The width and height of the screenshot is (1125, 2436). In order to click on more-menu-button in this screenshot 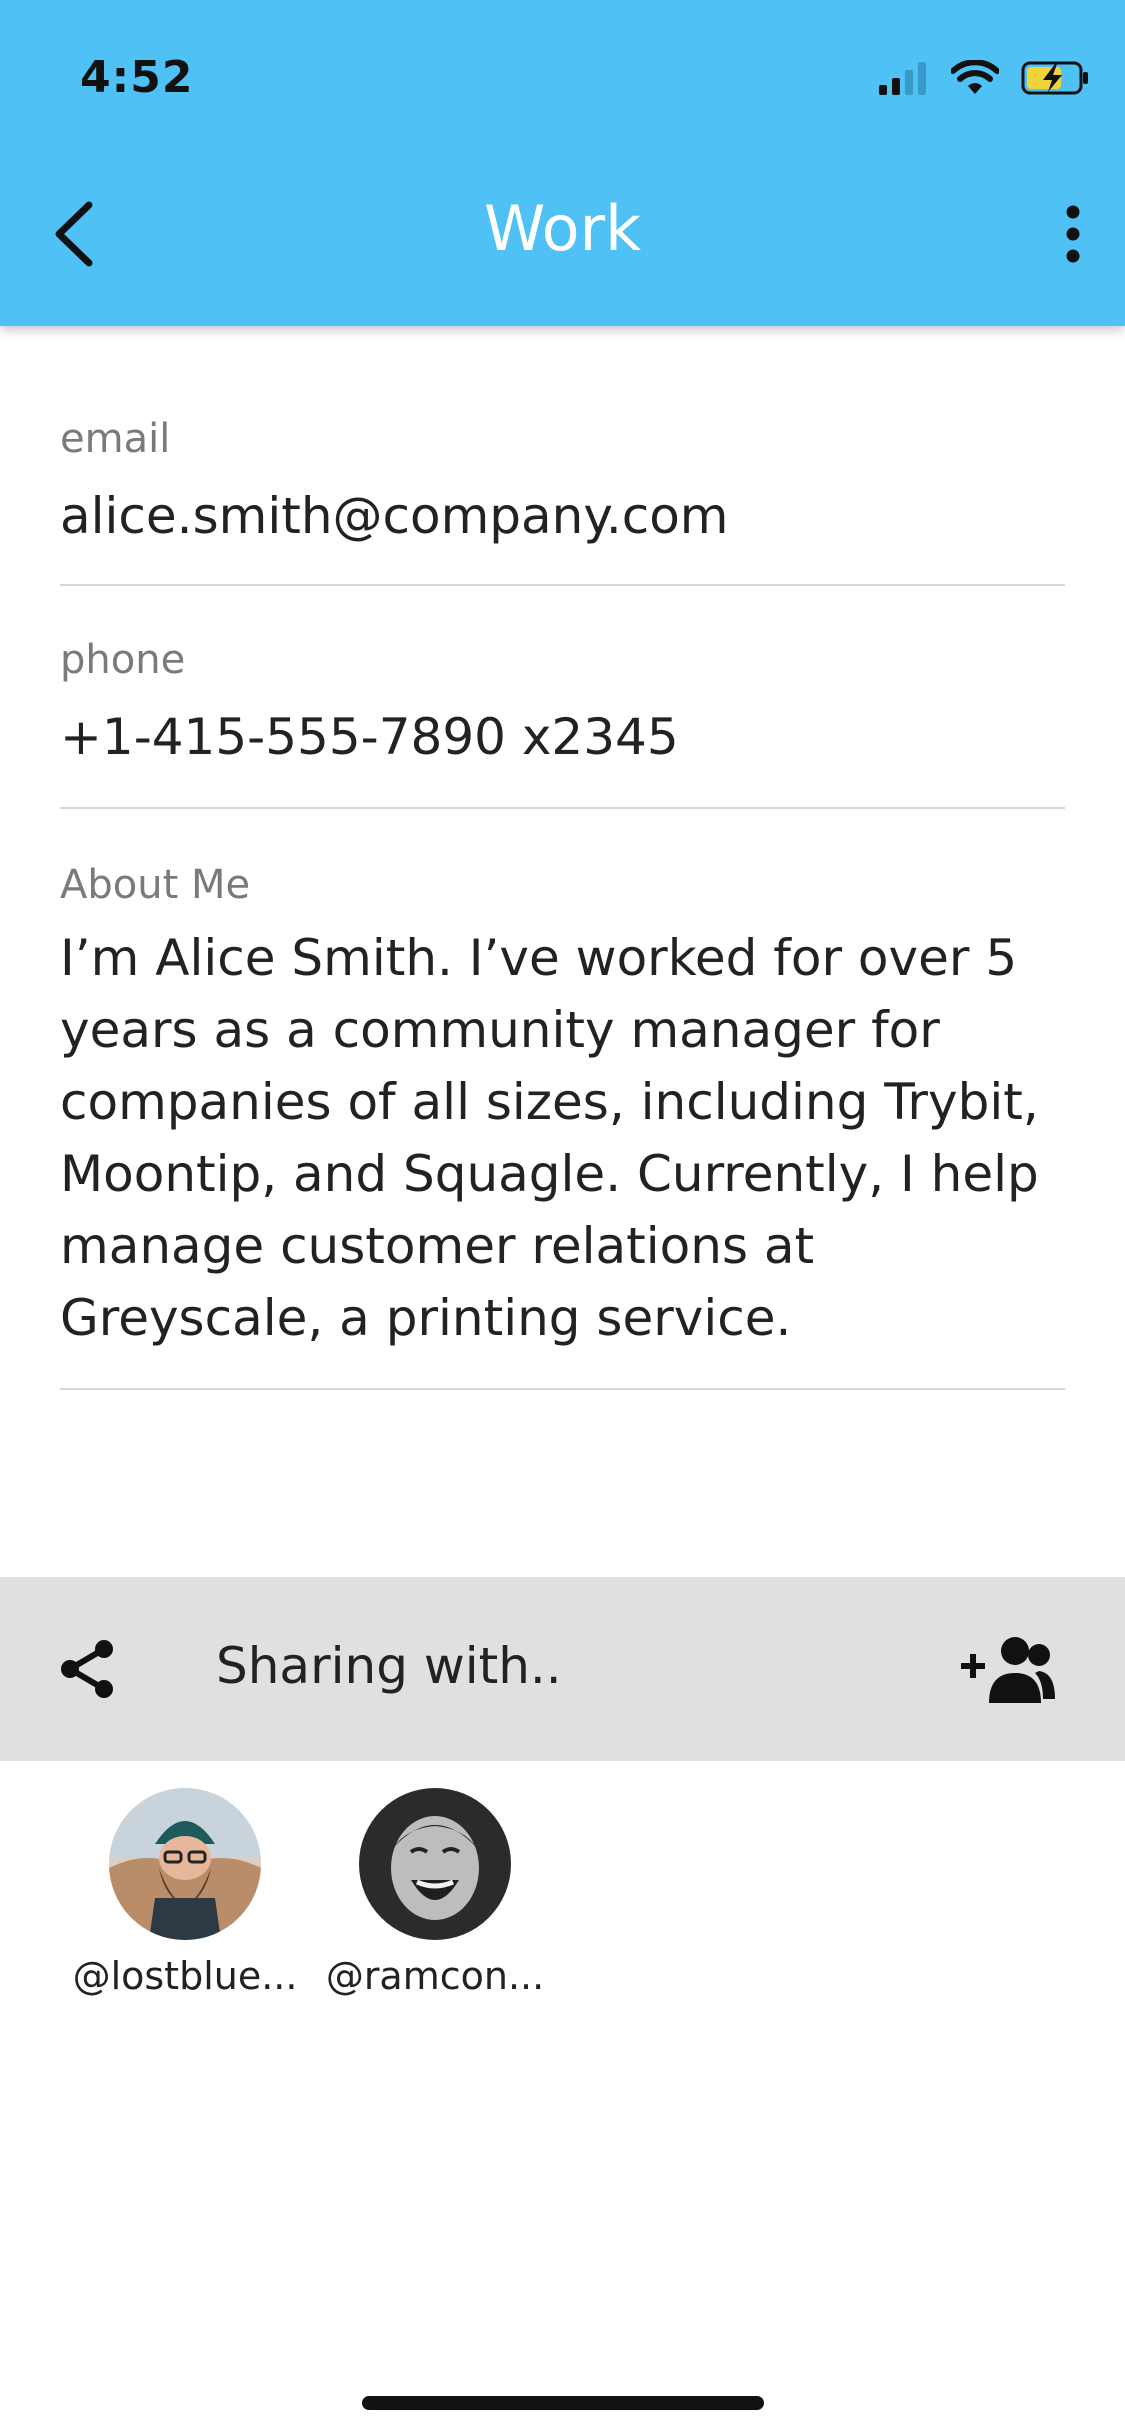, I will do `click(1073, 234)`.